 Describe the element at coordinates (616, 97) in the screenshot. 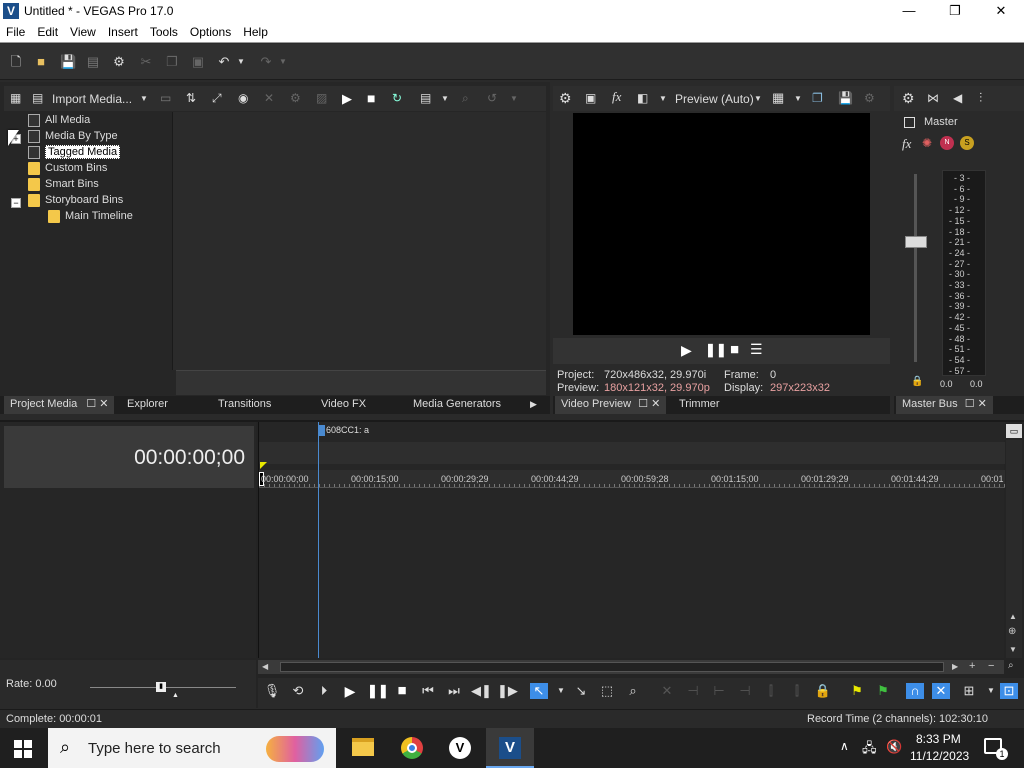

I see `video-fx-icon: fx` at that location.